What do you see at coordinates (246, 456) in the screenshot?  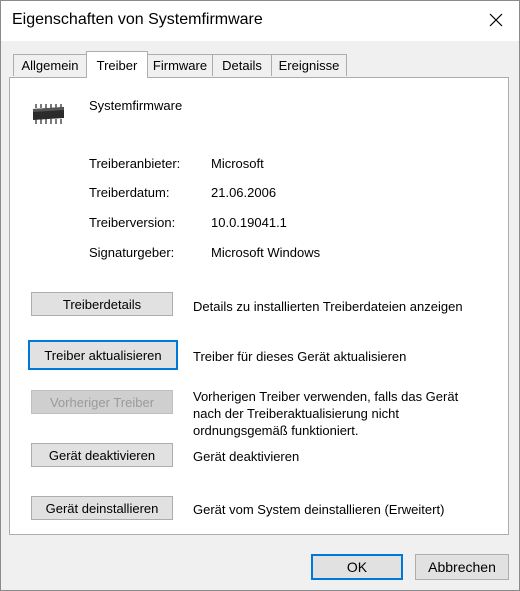 I see `disable-device-description: Gerät deaktivieren` at bounding box center [246, 456].